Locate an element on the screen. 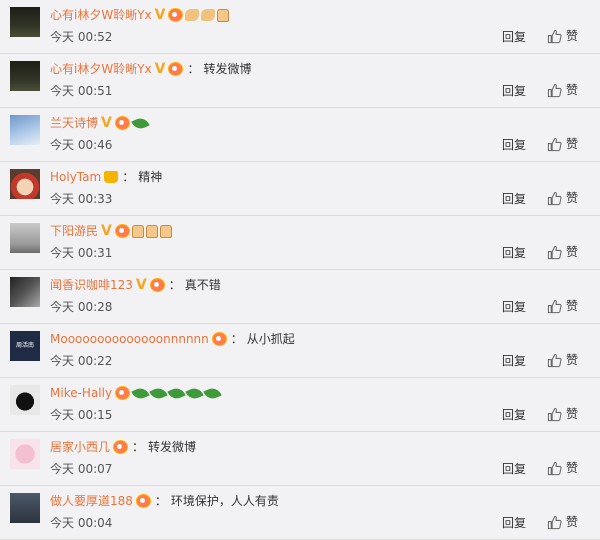 The height and width of the screenshot is (540, 600). comment-line: 兰天诗博 V is located at coordinates (100, 123).